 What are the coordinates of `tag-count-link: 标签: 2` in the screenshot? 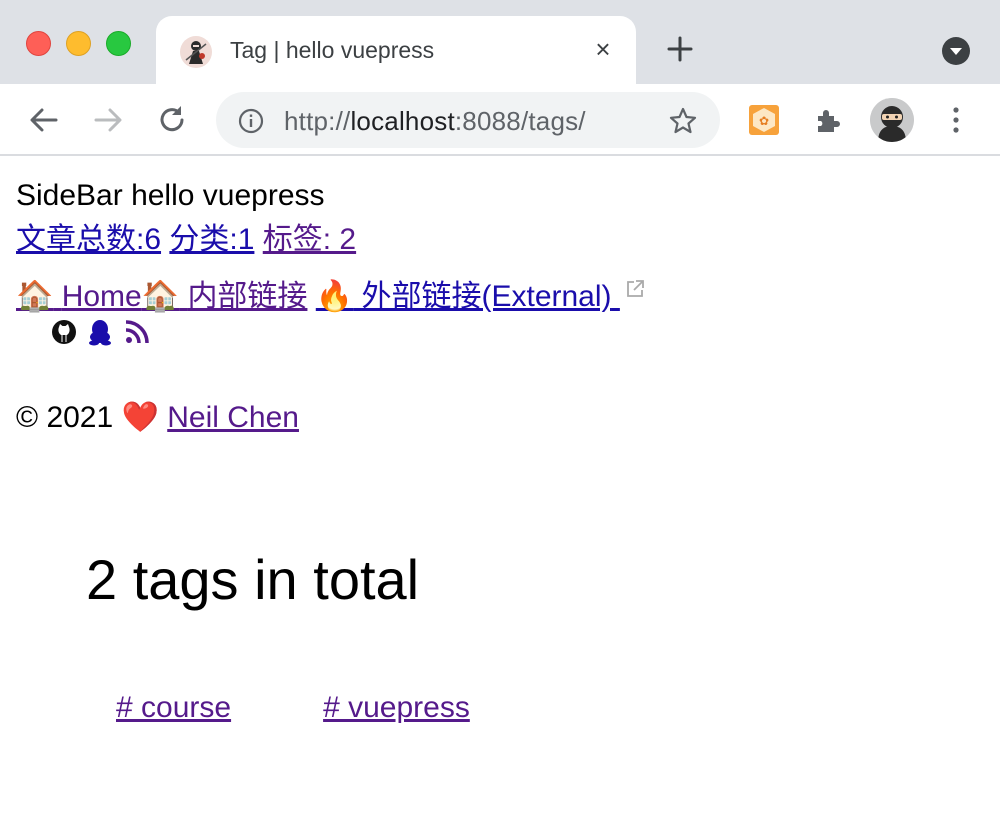 It's located at (309, 239).